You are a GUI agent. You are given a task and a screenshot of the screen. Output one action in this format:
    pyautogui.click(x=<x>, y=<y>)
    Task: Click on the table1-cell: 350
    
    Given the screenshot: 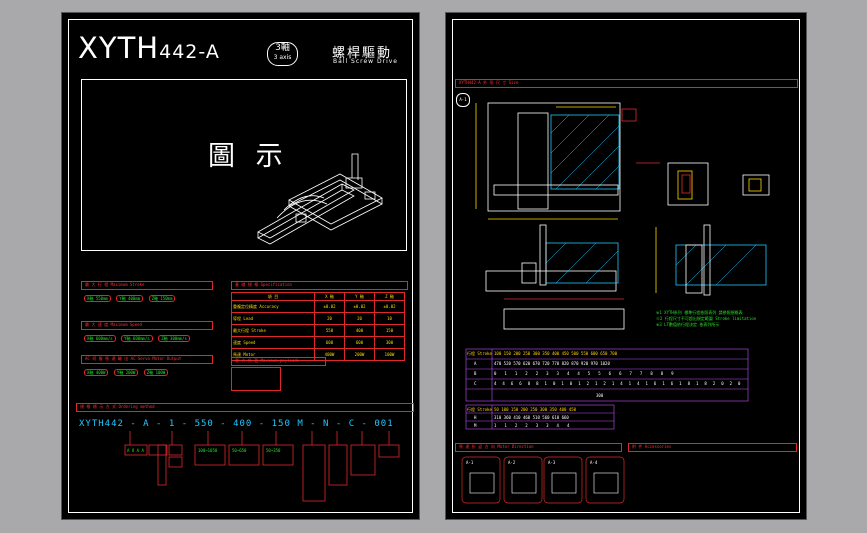 What is the action you would take?
    pyautogui.click(x=546, y=353)
    